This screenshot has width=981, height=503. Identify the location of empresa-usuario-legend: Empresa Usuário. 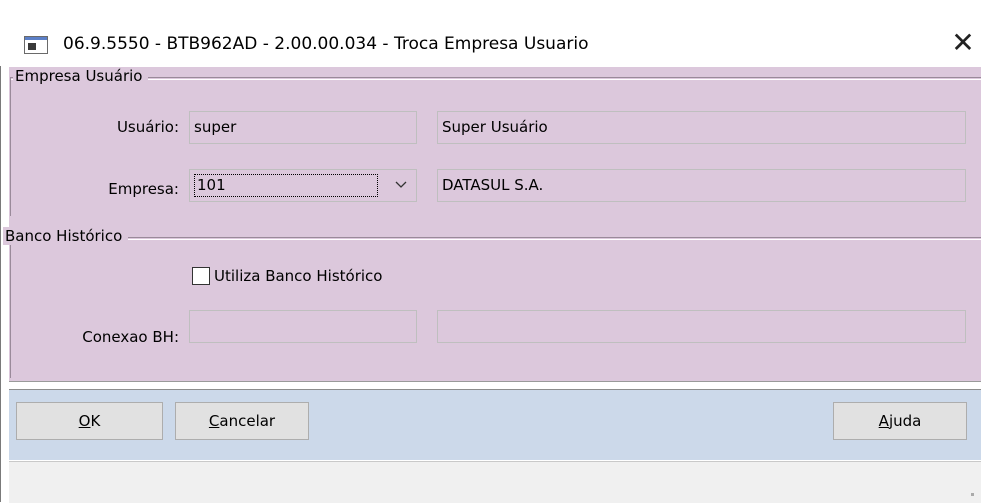
(81, 76).